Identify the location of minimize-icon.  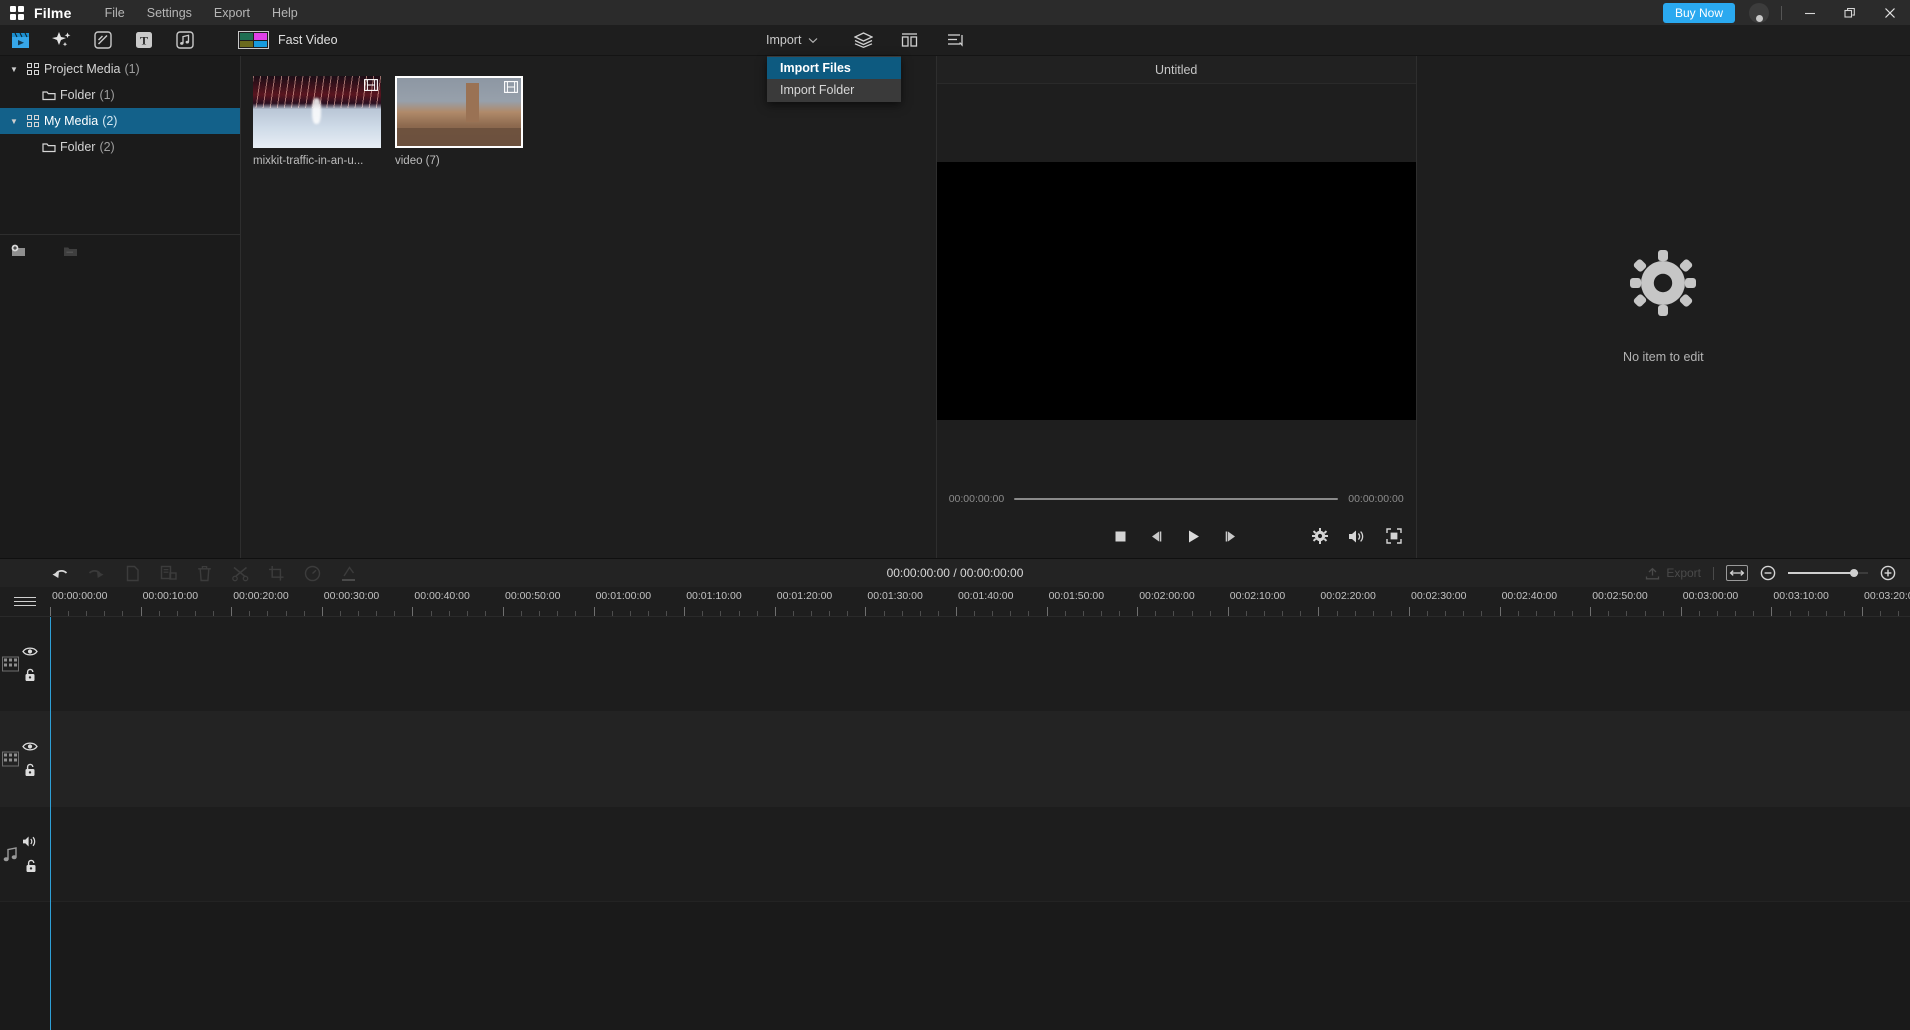
(1810, 12).